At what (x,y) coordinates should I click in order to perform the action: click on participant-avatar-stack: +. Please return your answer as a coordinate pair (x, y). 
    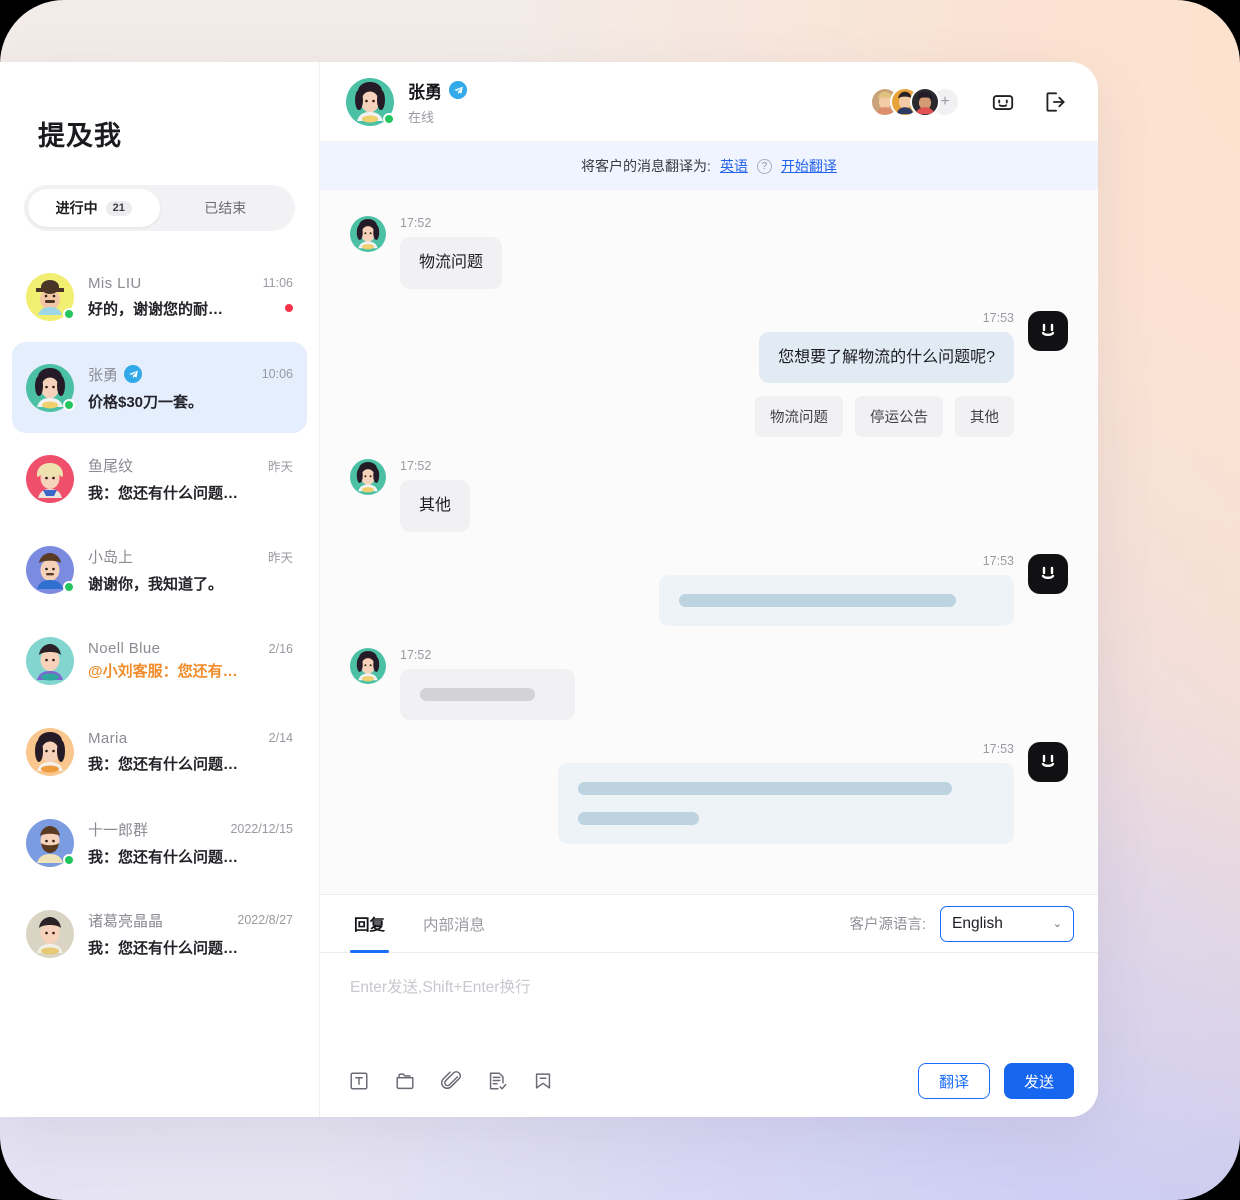
    Looking at the image, I should click on (915, 101).